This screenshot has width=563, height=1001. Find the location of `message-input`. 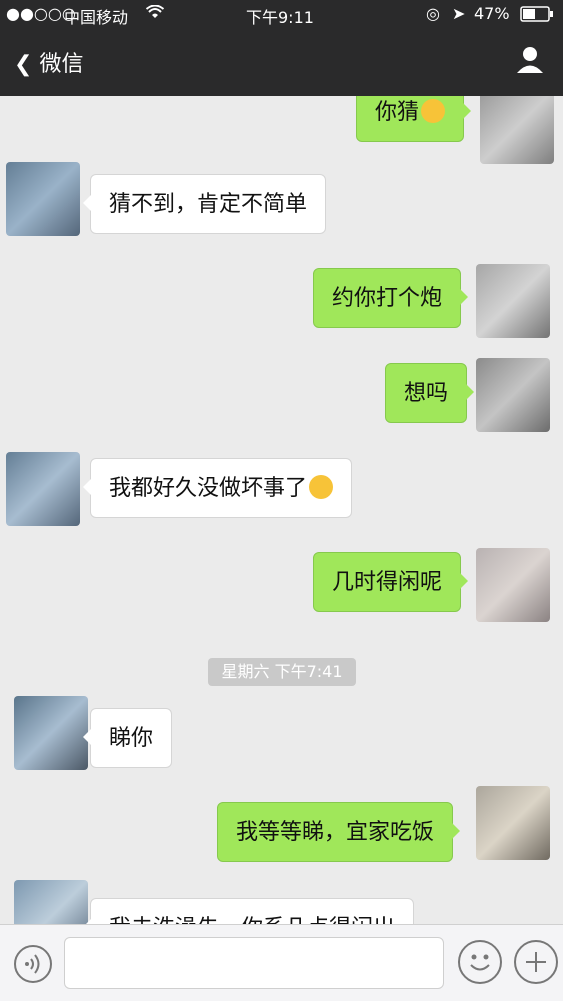

message-input is located at coordinates (254, 963).